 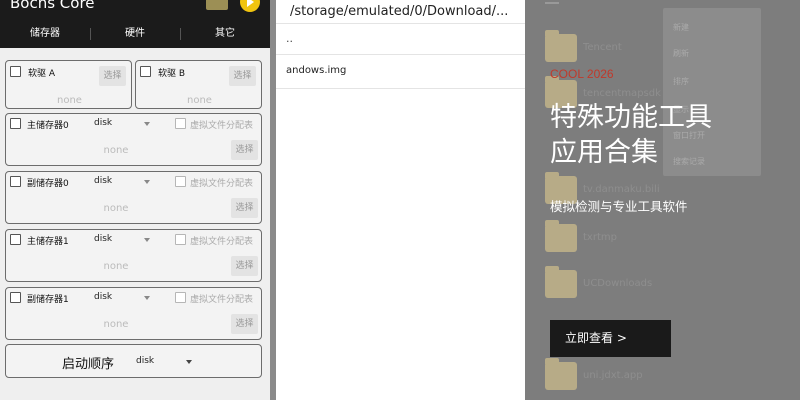 What do you see at coordinates (622, 93) in the screenshot?
I see `folder-name: tencentmapsdk` at bounding box center [622, 93].